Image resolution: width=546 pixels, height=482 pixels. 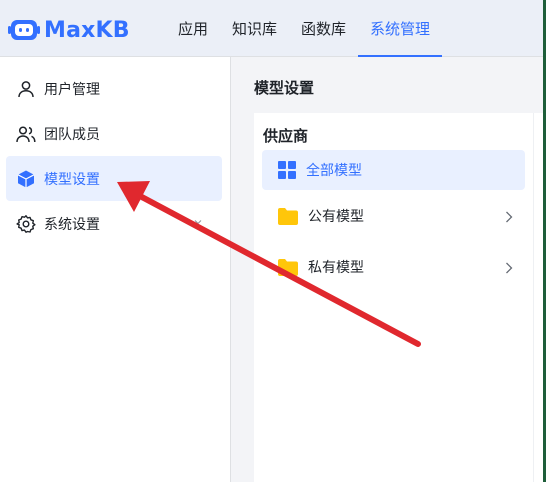 What do you see at coordinates (24, 30) in the screenshot?
I see `robot-logo-icon` at bounding box center [24, 30].